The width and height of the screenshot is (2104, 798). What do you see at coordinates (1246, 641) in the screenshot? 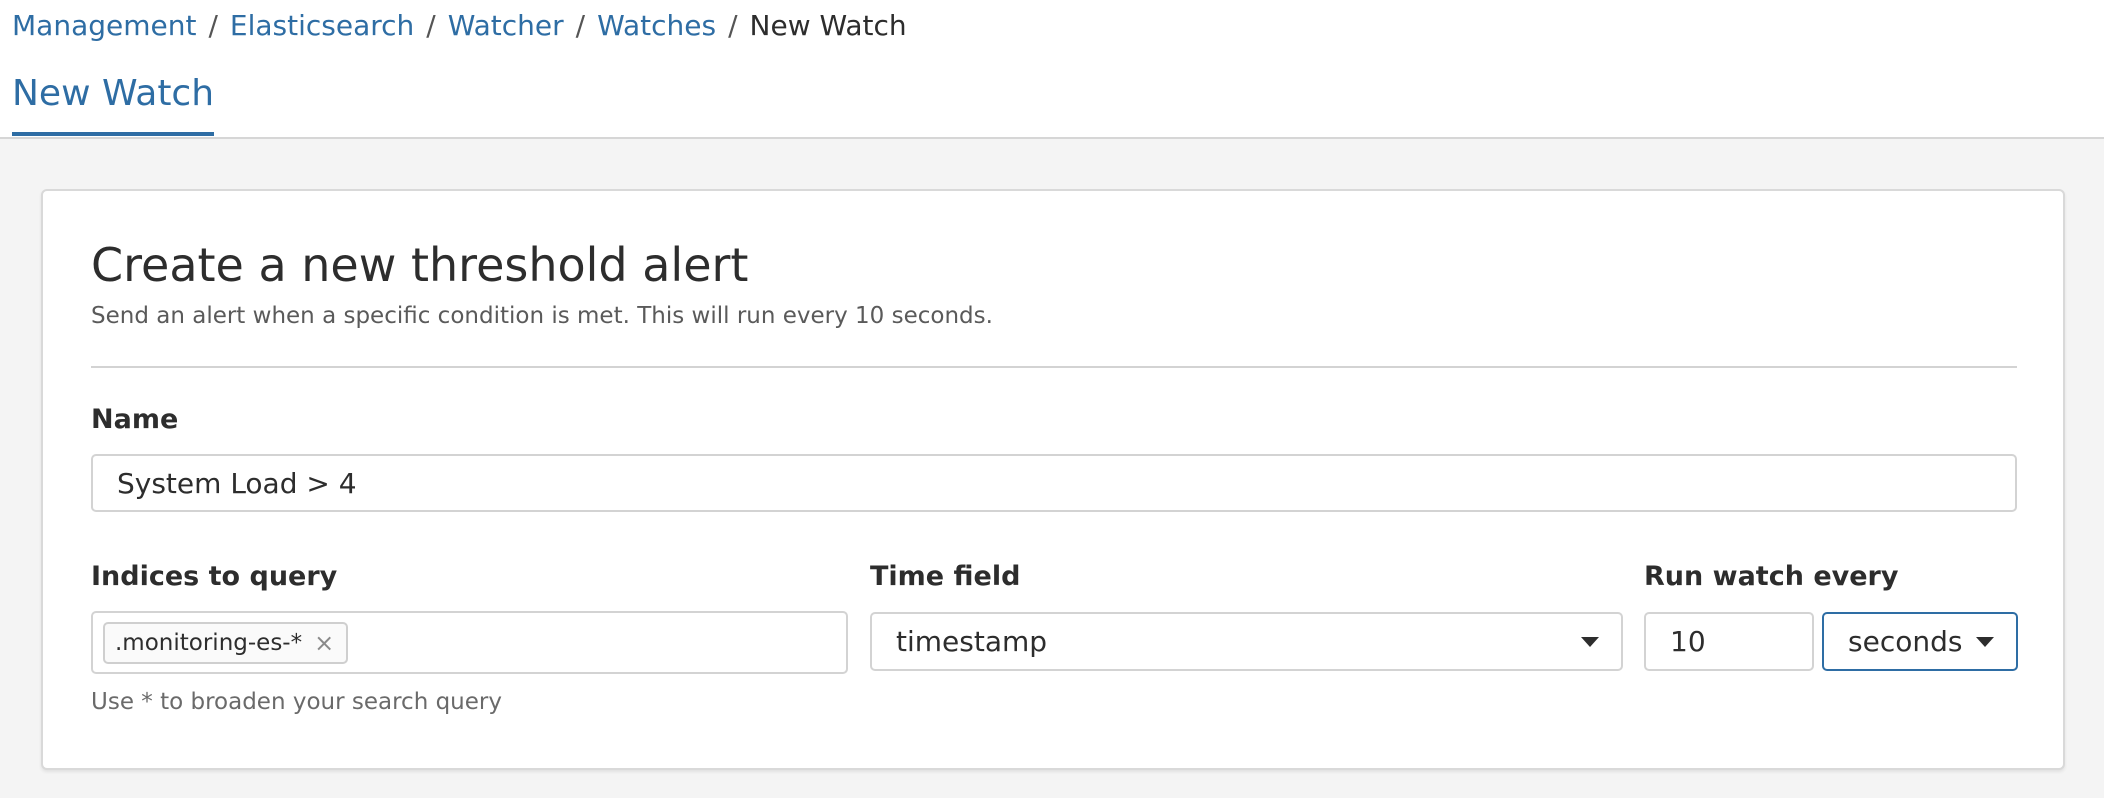
I see `time-field-select: timestamp` at bounding box center [1246, 641].